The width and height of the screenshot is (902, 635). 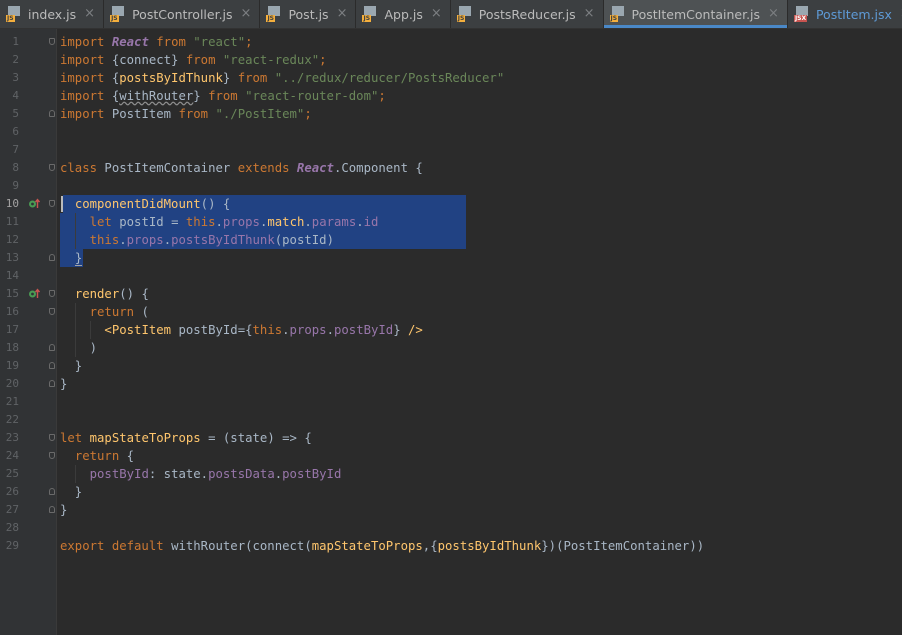 What do you see at coordinates (52, 14) in the screenshot?
I see `tab-index-js: JS index.js ×` at bounding box center [52, 14].